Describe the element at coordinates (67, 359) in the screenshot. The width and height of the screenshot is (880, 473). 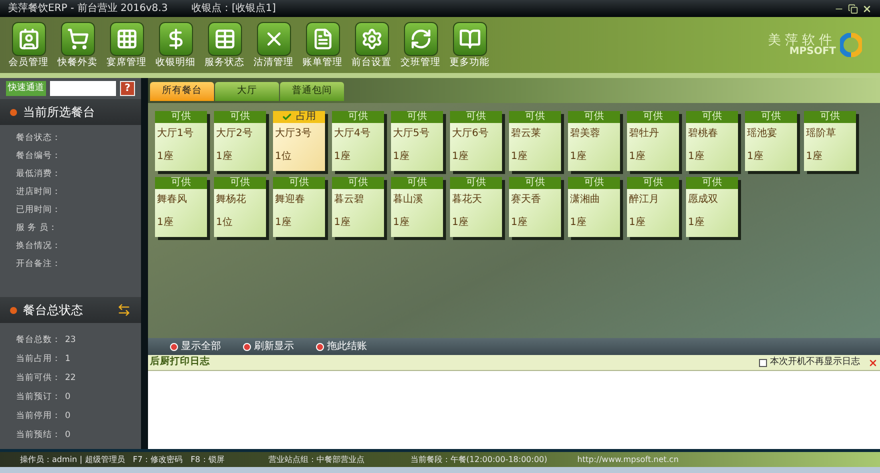
I see `stat-value: 1` at that location.